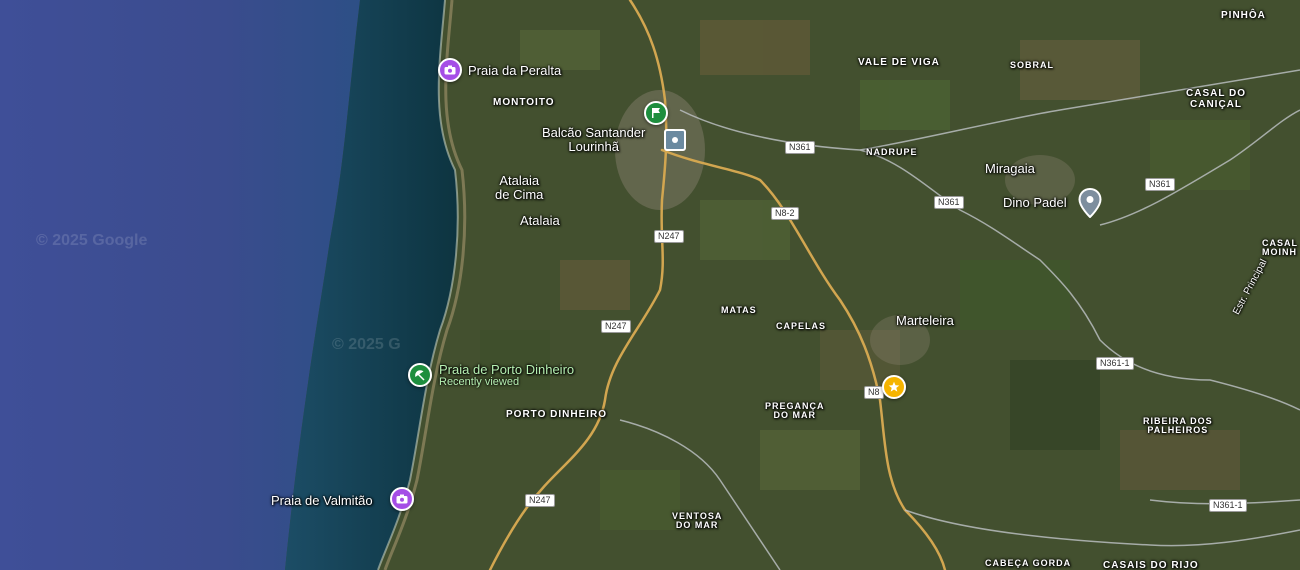 The image size is (1300, 570). What do you see at coordinates (519, 187) in the screenshot?
I see `place-label: Atalaia de Cima` at bounding box center [519, 187].